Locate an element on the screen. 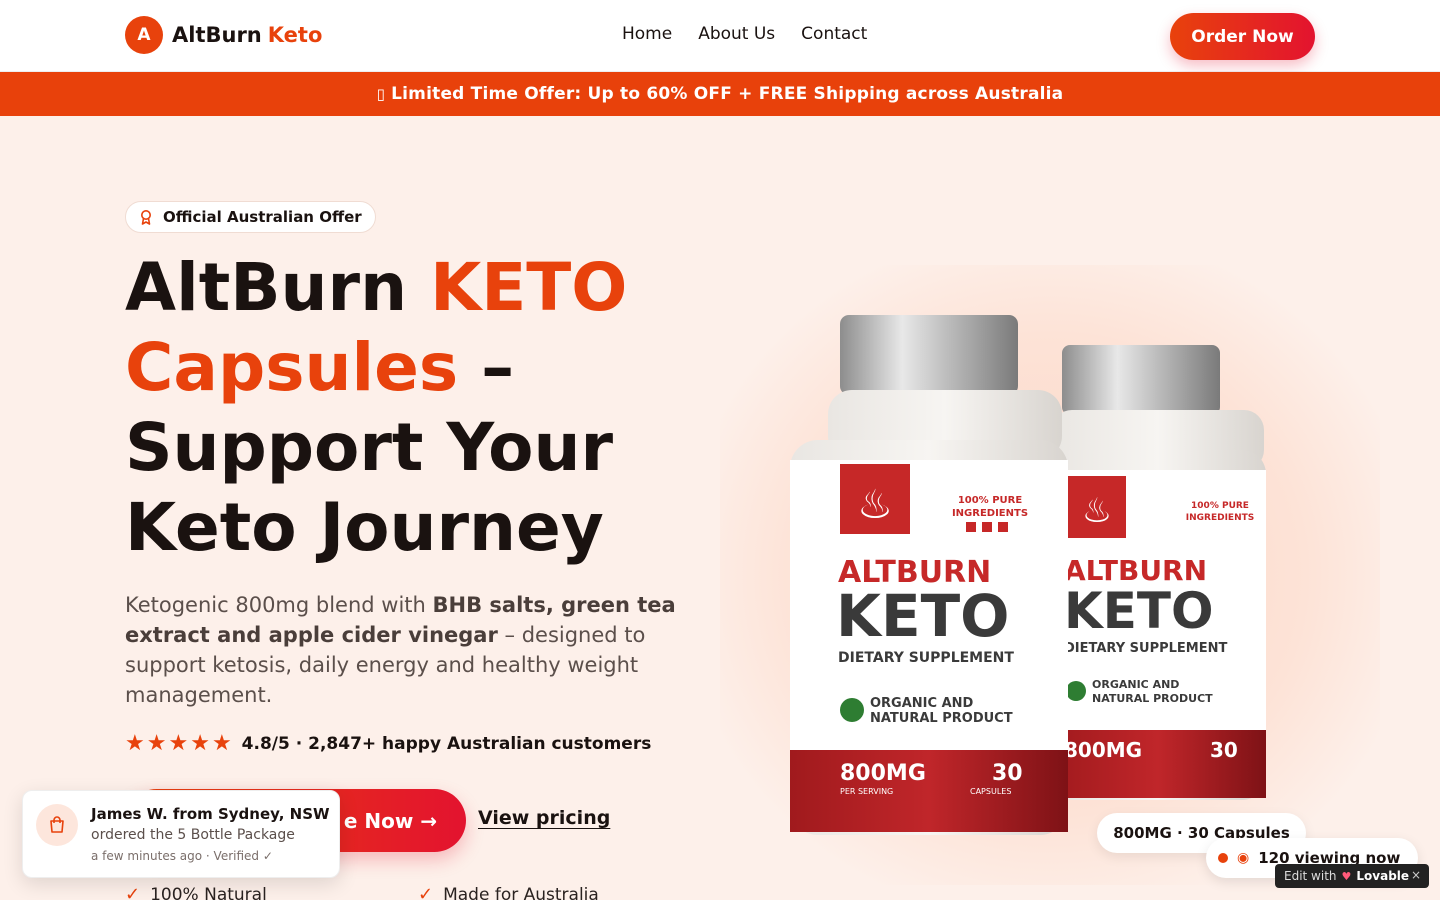 The image size is (1440, 900). nav-contact: Contact is located at coordinates (834, 34).